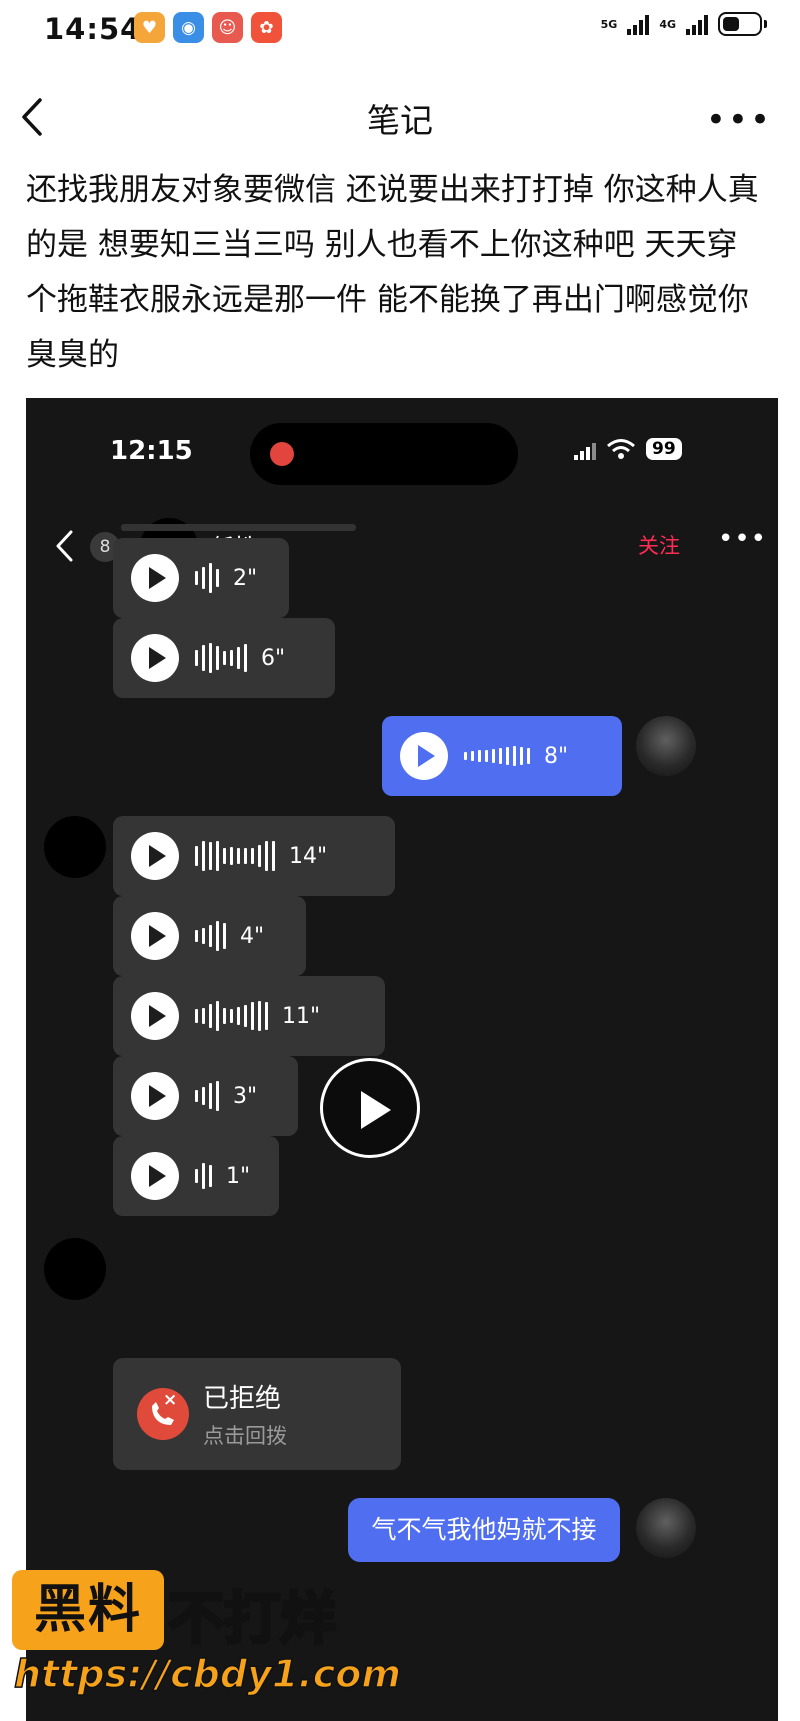 Image resolution: width=800 pixels, height=1721 pixels. What do you see at coordinates (252, 1620) in the screenshot?
I see `watermark-slogan: 不打烊` at bounding box center [252, 1620].